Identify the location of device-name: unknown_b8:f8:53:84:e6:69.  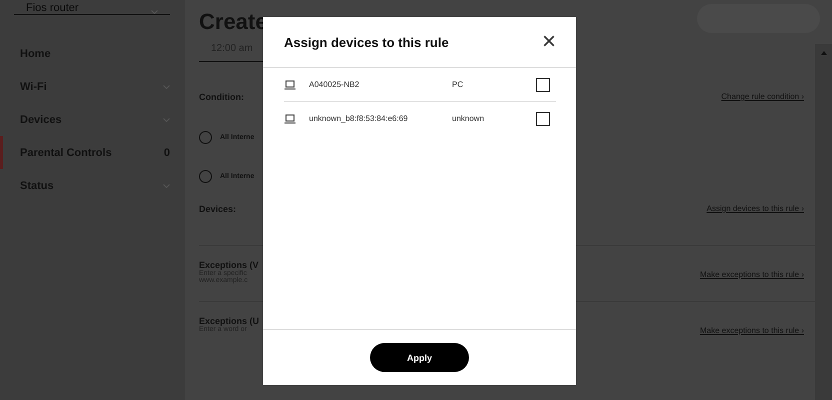
(359, 118).